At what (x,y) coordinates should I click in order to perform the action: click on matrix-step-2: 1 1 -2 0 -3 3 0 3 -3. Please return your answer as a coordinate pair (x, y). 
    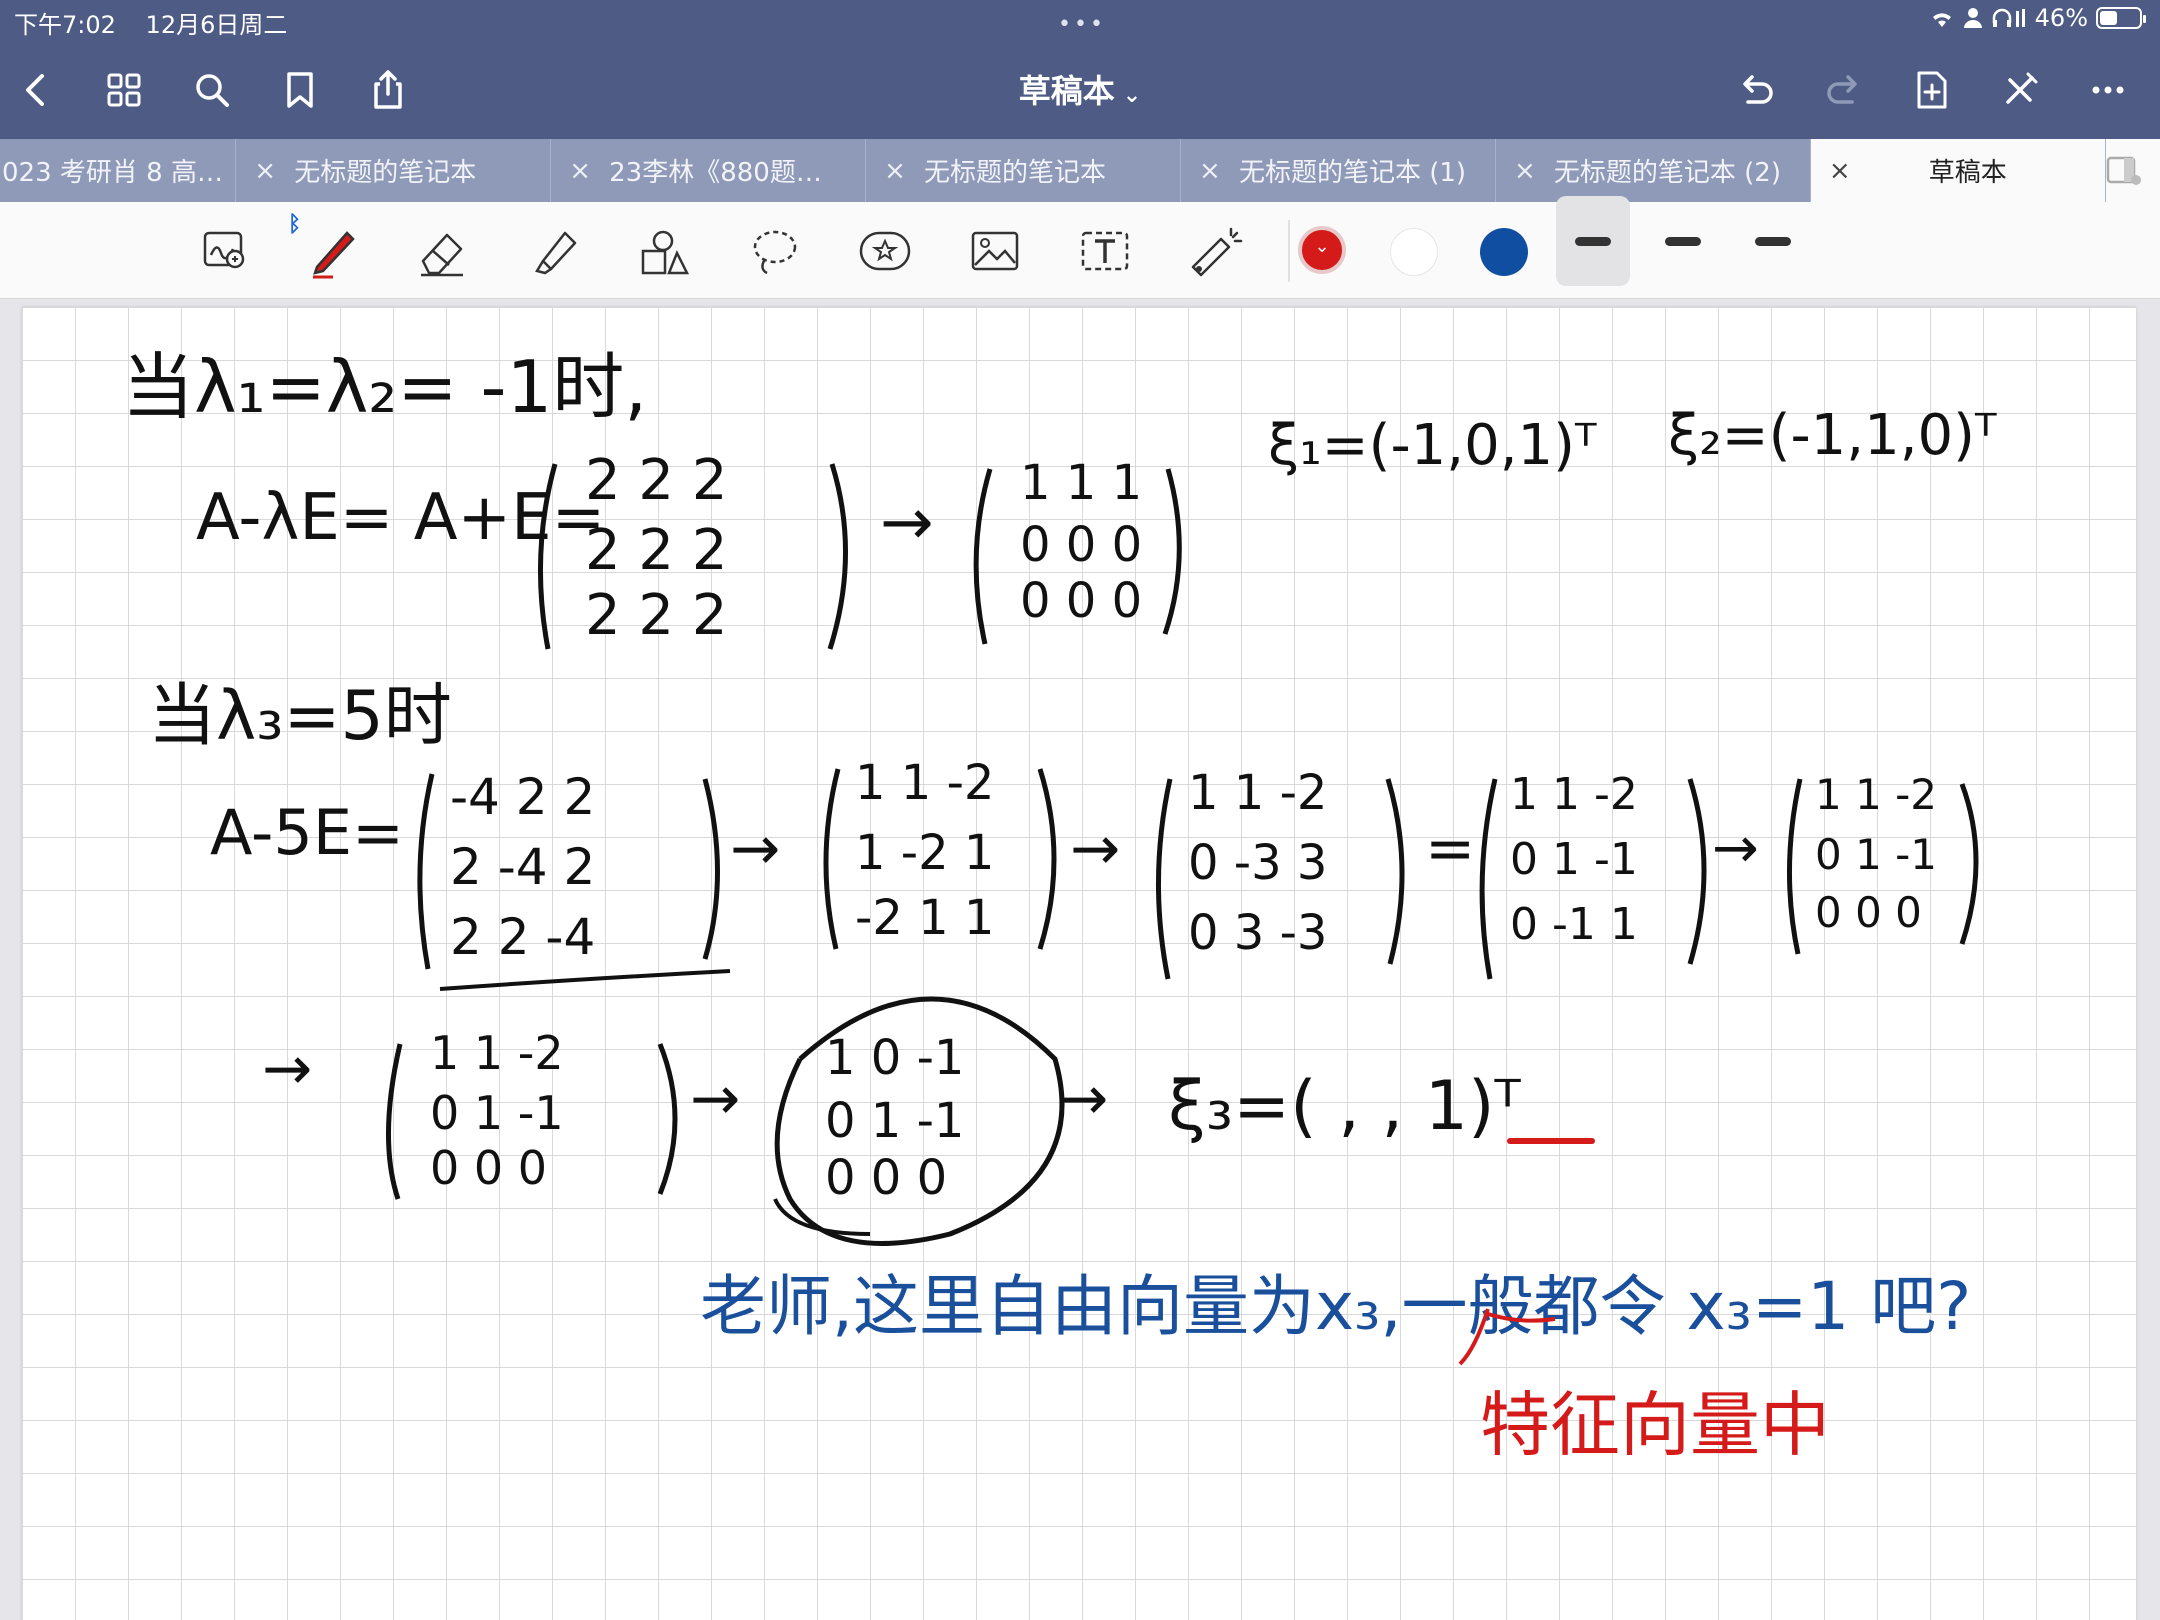
    Looking at the image, I should click on (1280, 872).